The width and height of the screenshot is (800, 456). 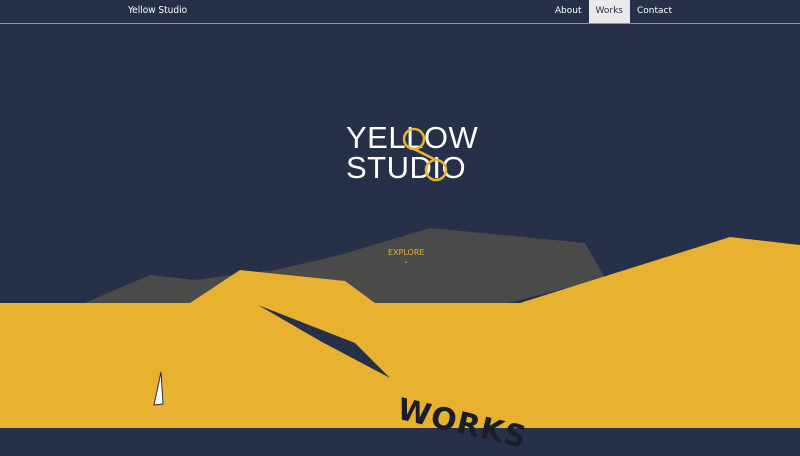 What do you see at coordinates (406, 261) in the screenshot?
I see `chevron-down-icon: ⌄` at bounding box center [406, 261].